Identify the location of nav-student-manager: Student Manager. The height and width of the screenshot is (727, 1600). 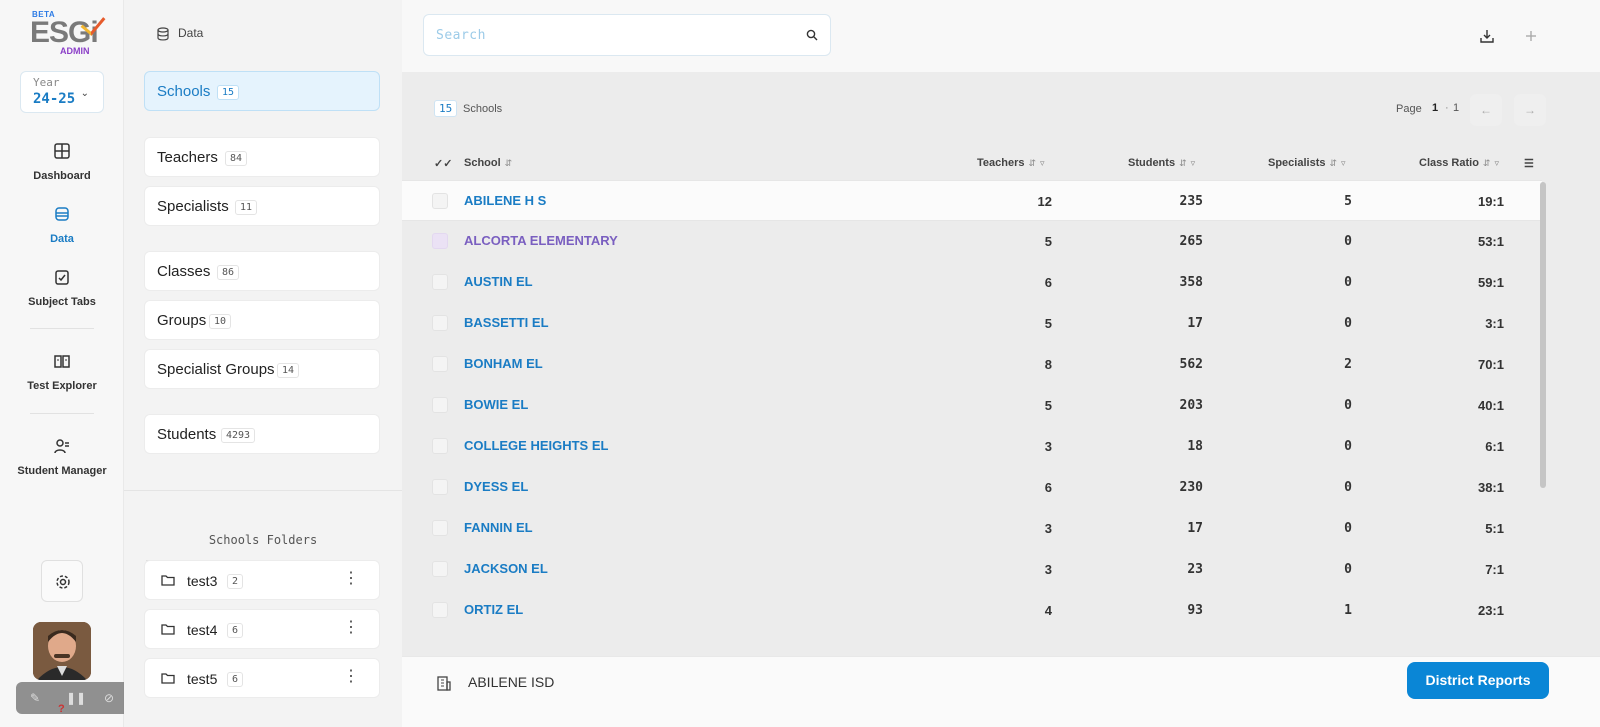
(62, 458).